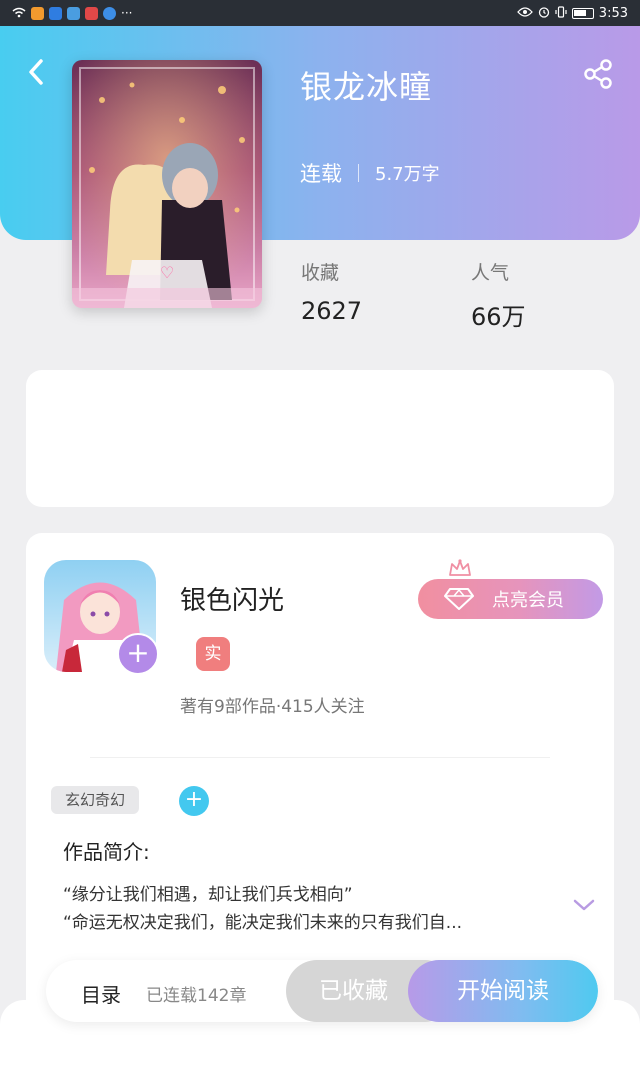 The height and width of the screenshot is (1067, 640). I want to click on bottom-action-bar: 目录 已连载142章 已收藏 开始阅读, so click(322, 991).